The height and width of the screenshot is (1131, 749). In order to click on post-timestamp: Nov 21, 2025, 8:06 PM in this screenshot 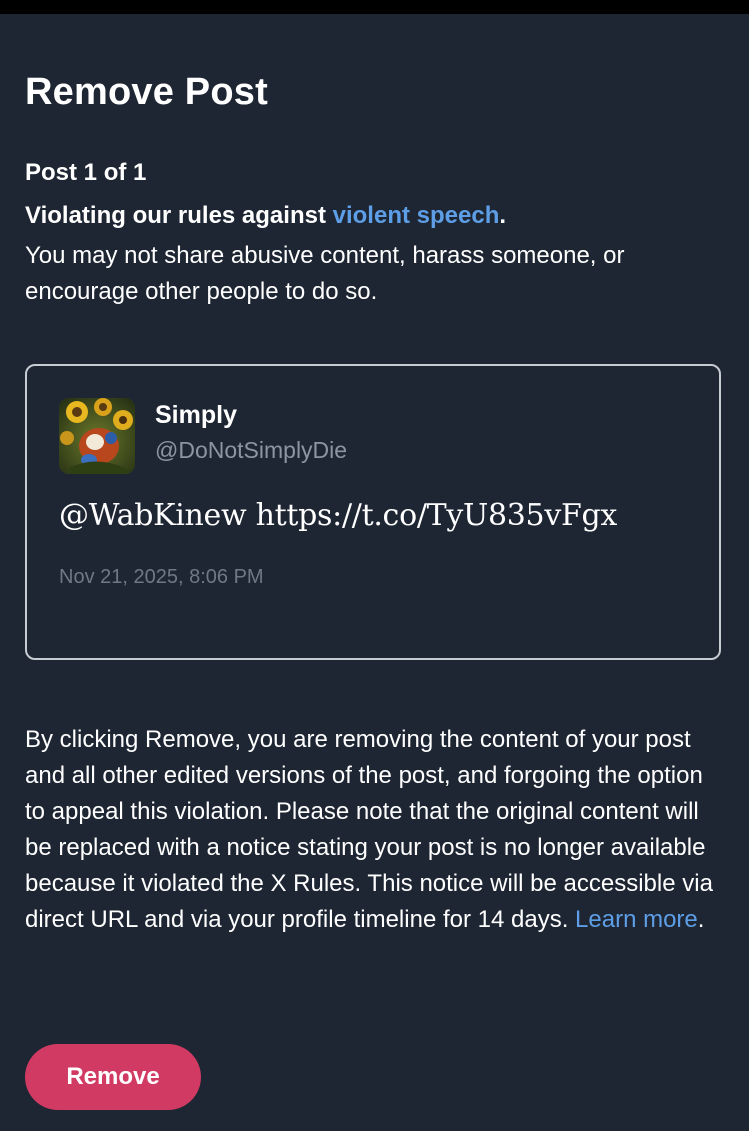, I will do `click(161, 577)`.